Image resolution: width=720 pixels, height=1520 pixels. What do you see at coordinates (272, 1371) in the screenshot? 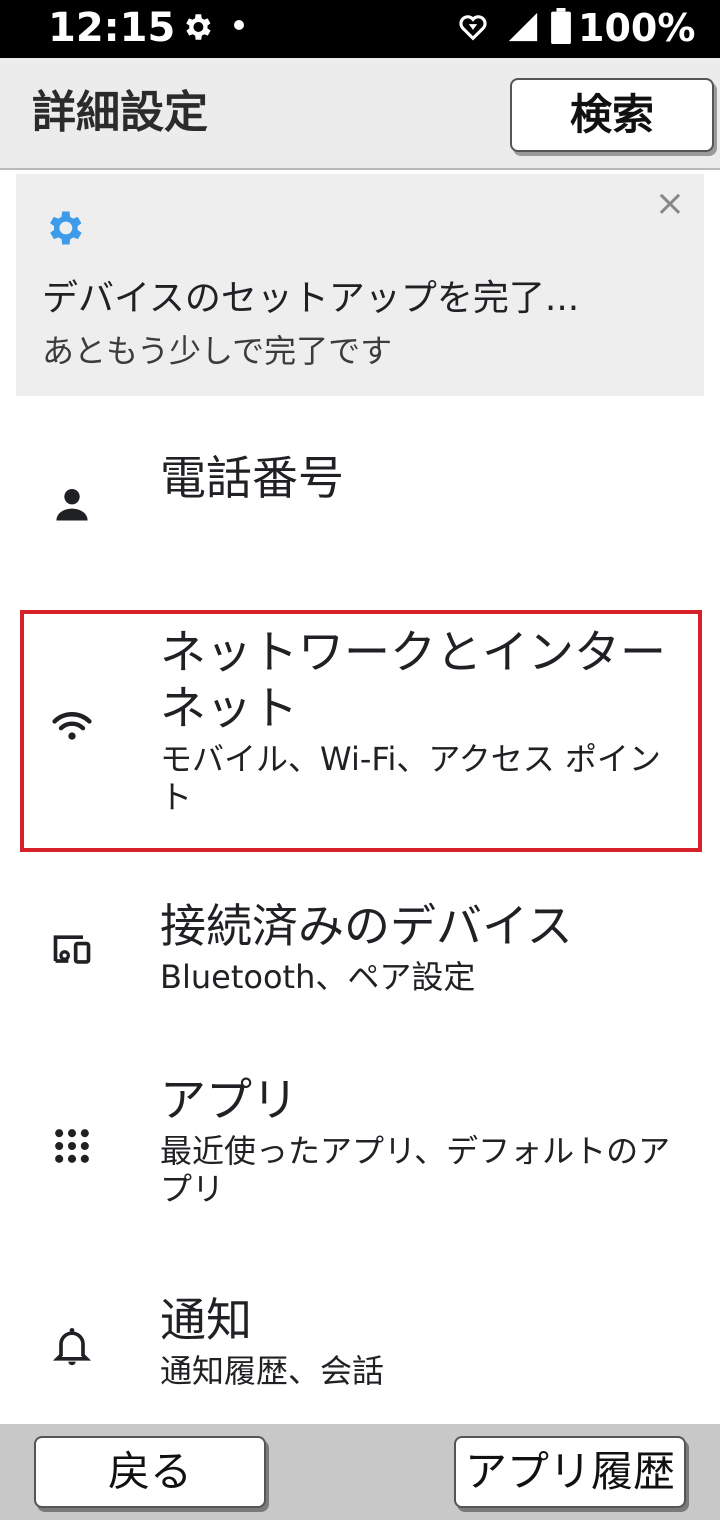
I see `settings-item-summary: 通知履歴、会話` at bounding box center [272, 1371].